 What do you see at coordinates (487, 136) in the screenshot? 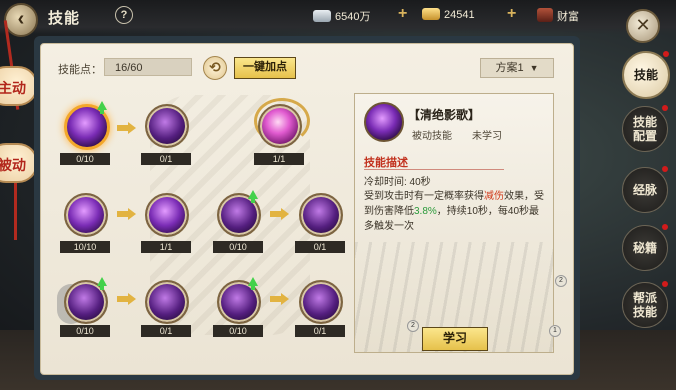
I see `skill-status: 未学习` at bounding box center [487, 136].